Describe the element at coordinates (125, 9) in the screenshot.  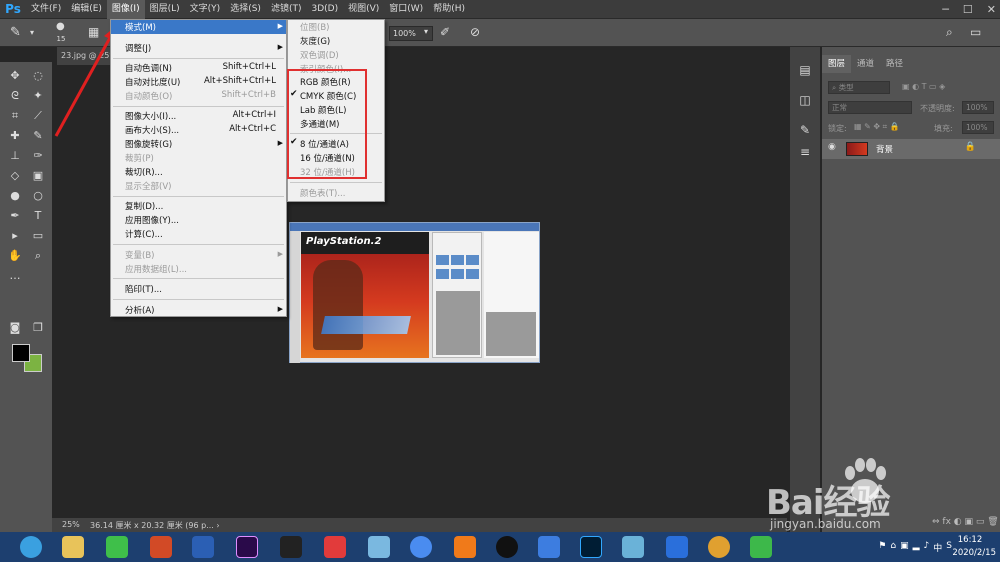
I see `menu-image: 图像(I)` at that location.